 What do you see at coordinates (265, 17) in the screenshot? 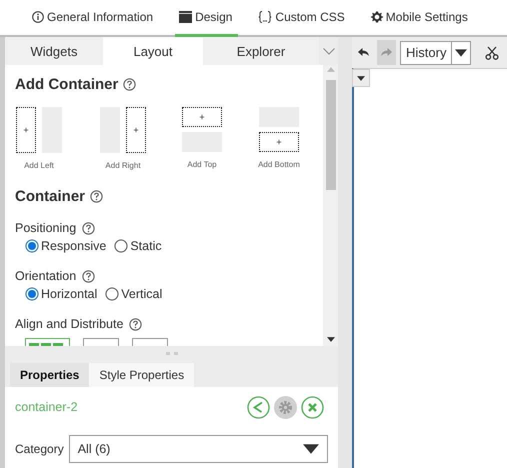
I see `braces-icon` at bounding box center [265, 17].